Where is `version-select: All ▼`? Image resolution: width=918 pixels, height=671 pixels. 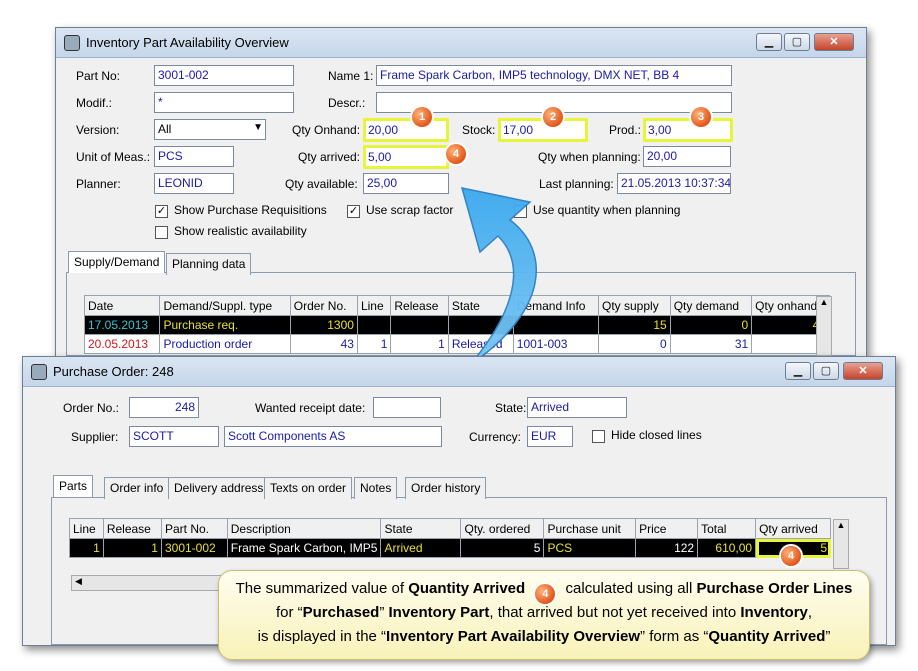 version-select: All ▼ is located at coordinates (210, 129).